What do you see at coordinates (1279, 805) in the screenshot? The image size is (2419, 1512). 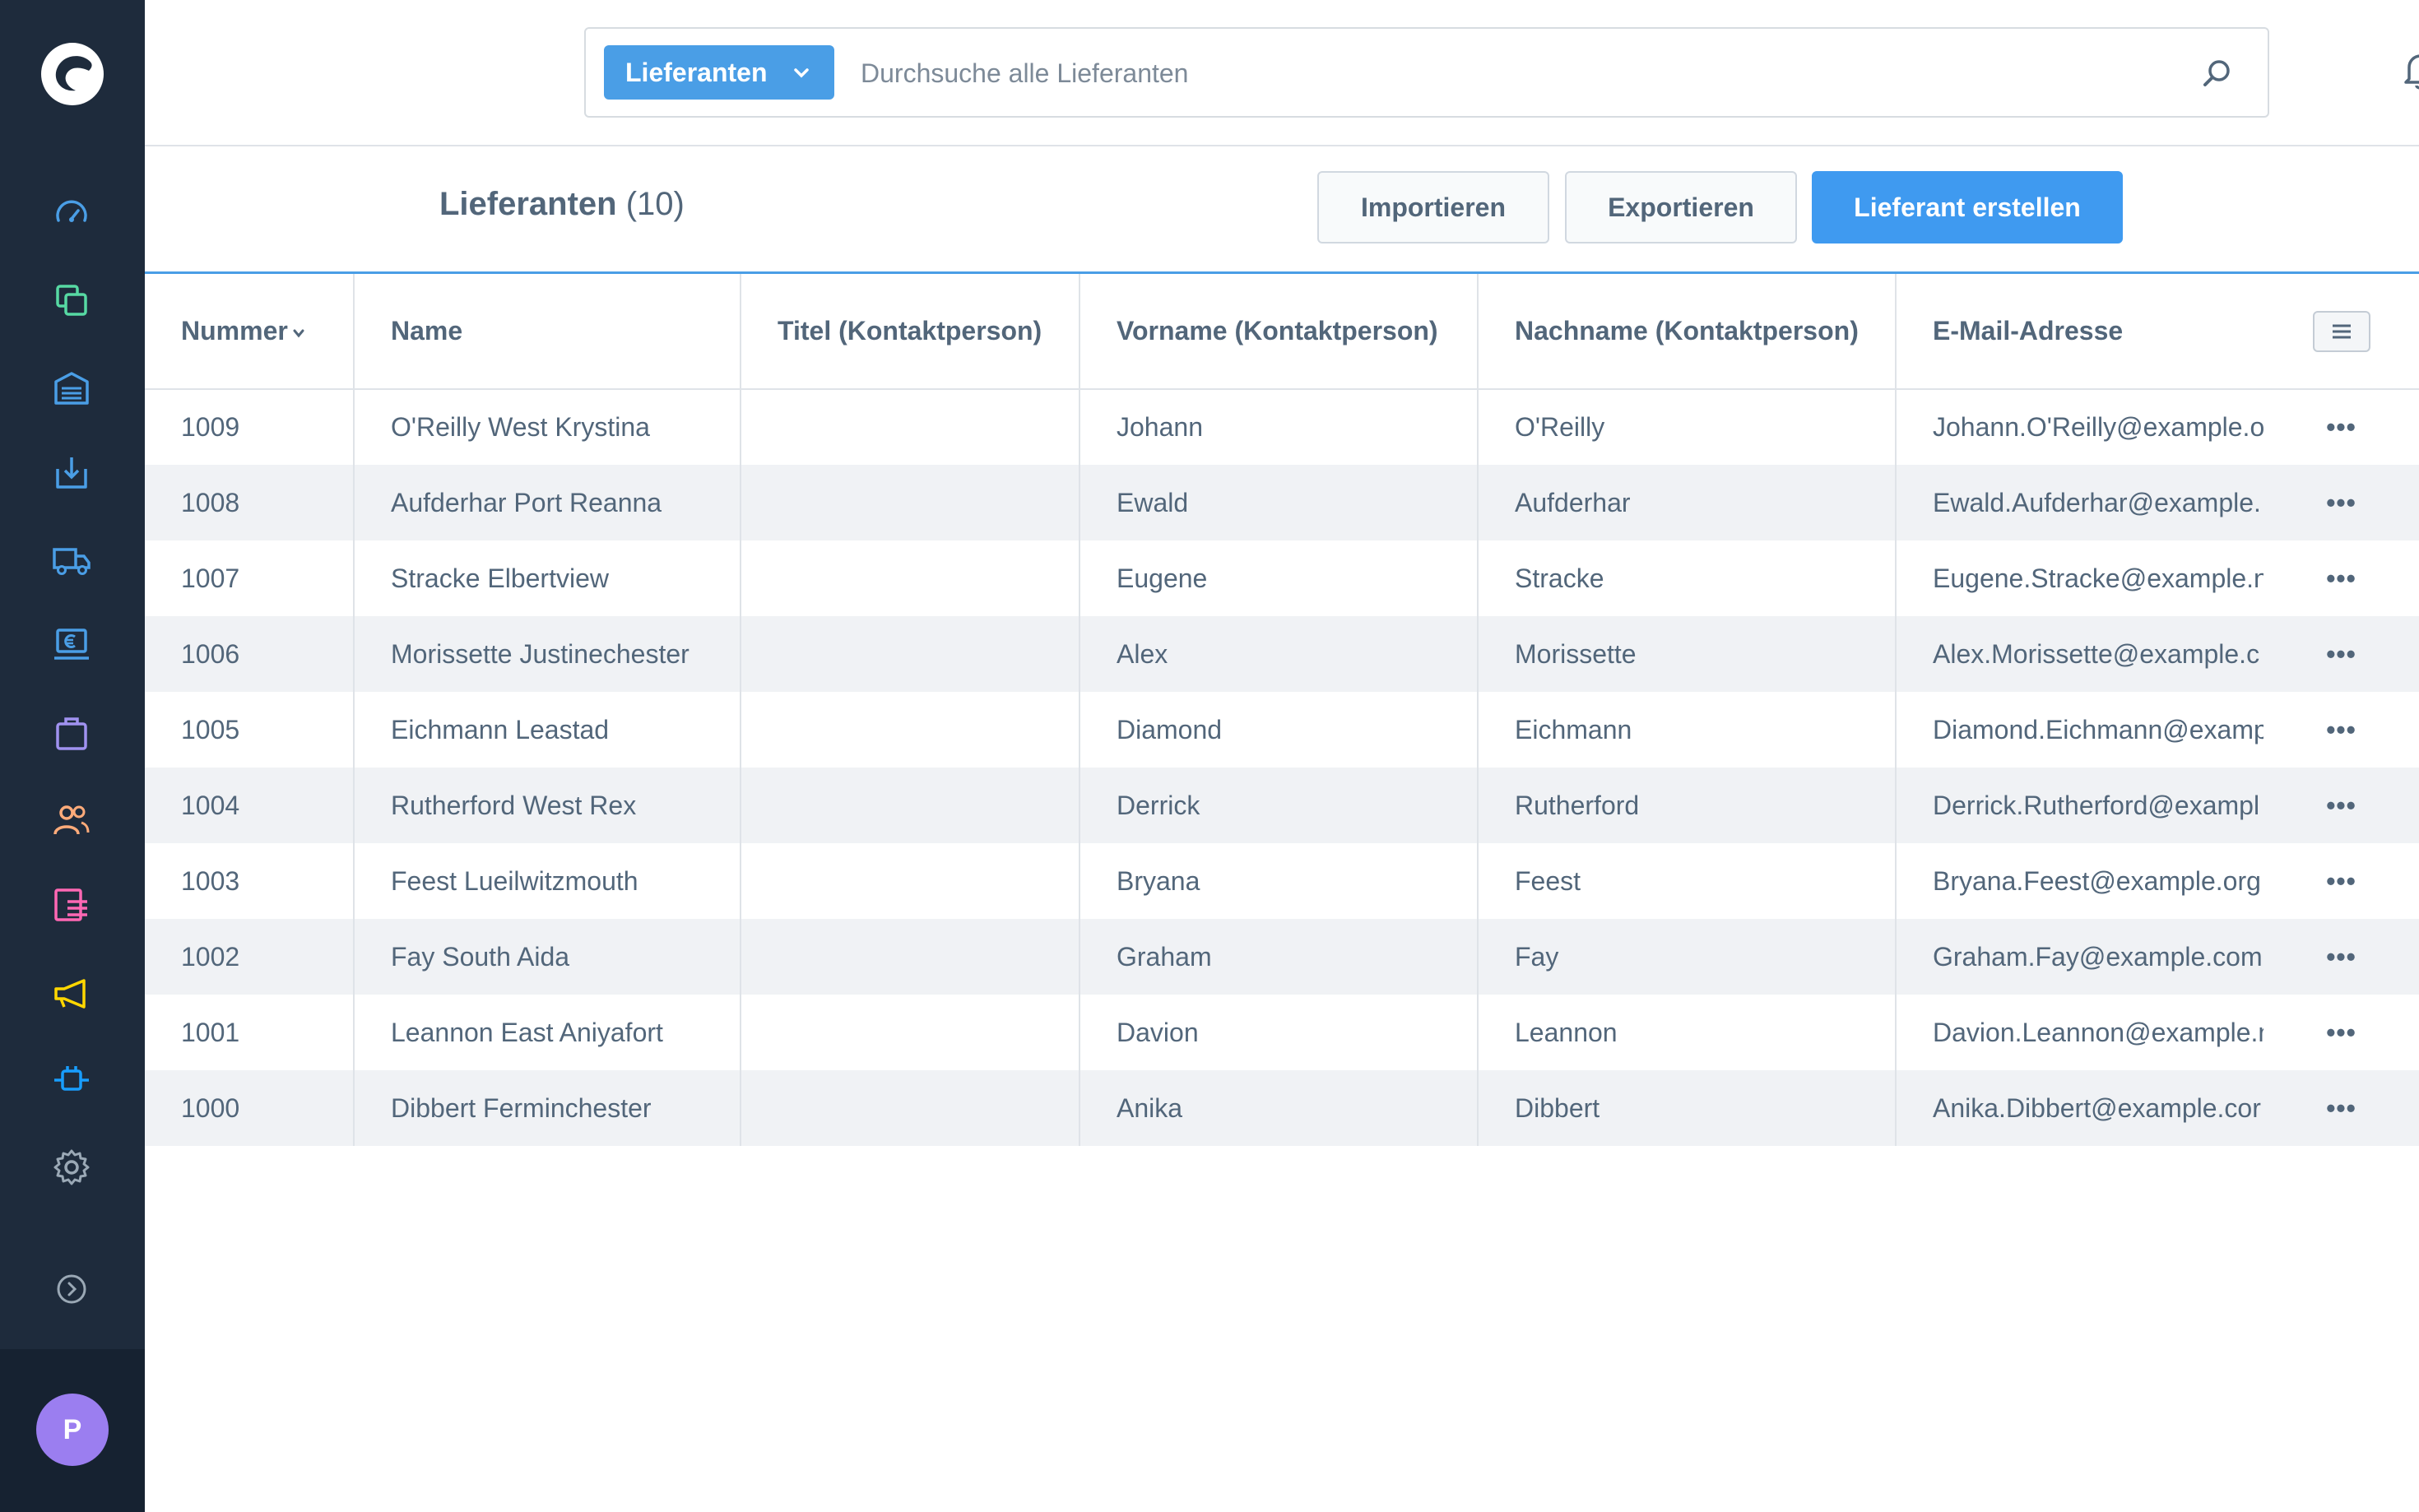 I see `cell-firstname: Derrick` at bounding box center [1279, 805].